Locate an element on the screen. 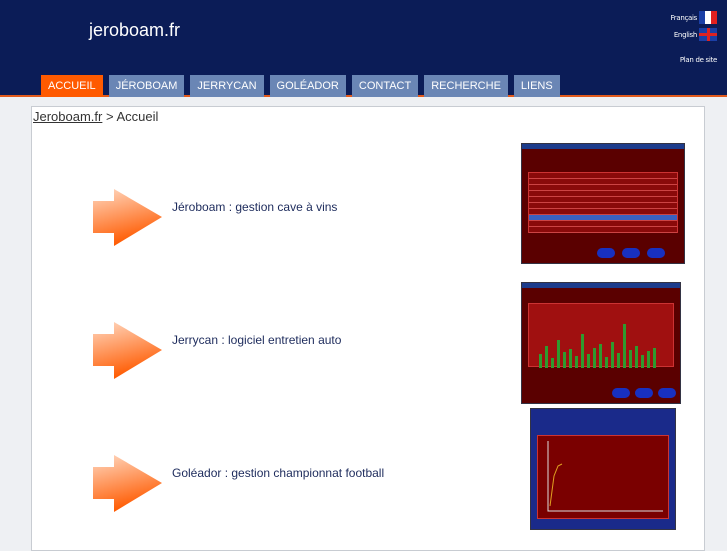 The width and height of the screenshot is (727, 551). lang-label: English is located at coordinates (685, 34).